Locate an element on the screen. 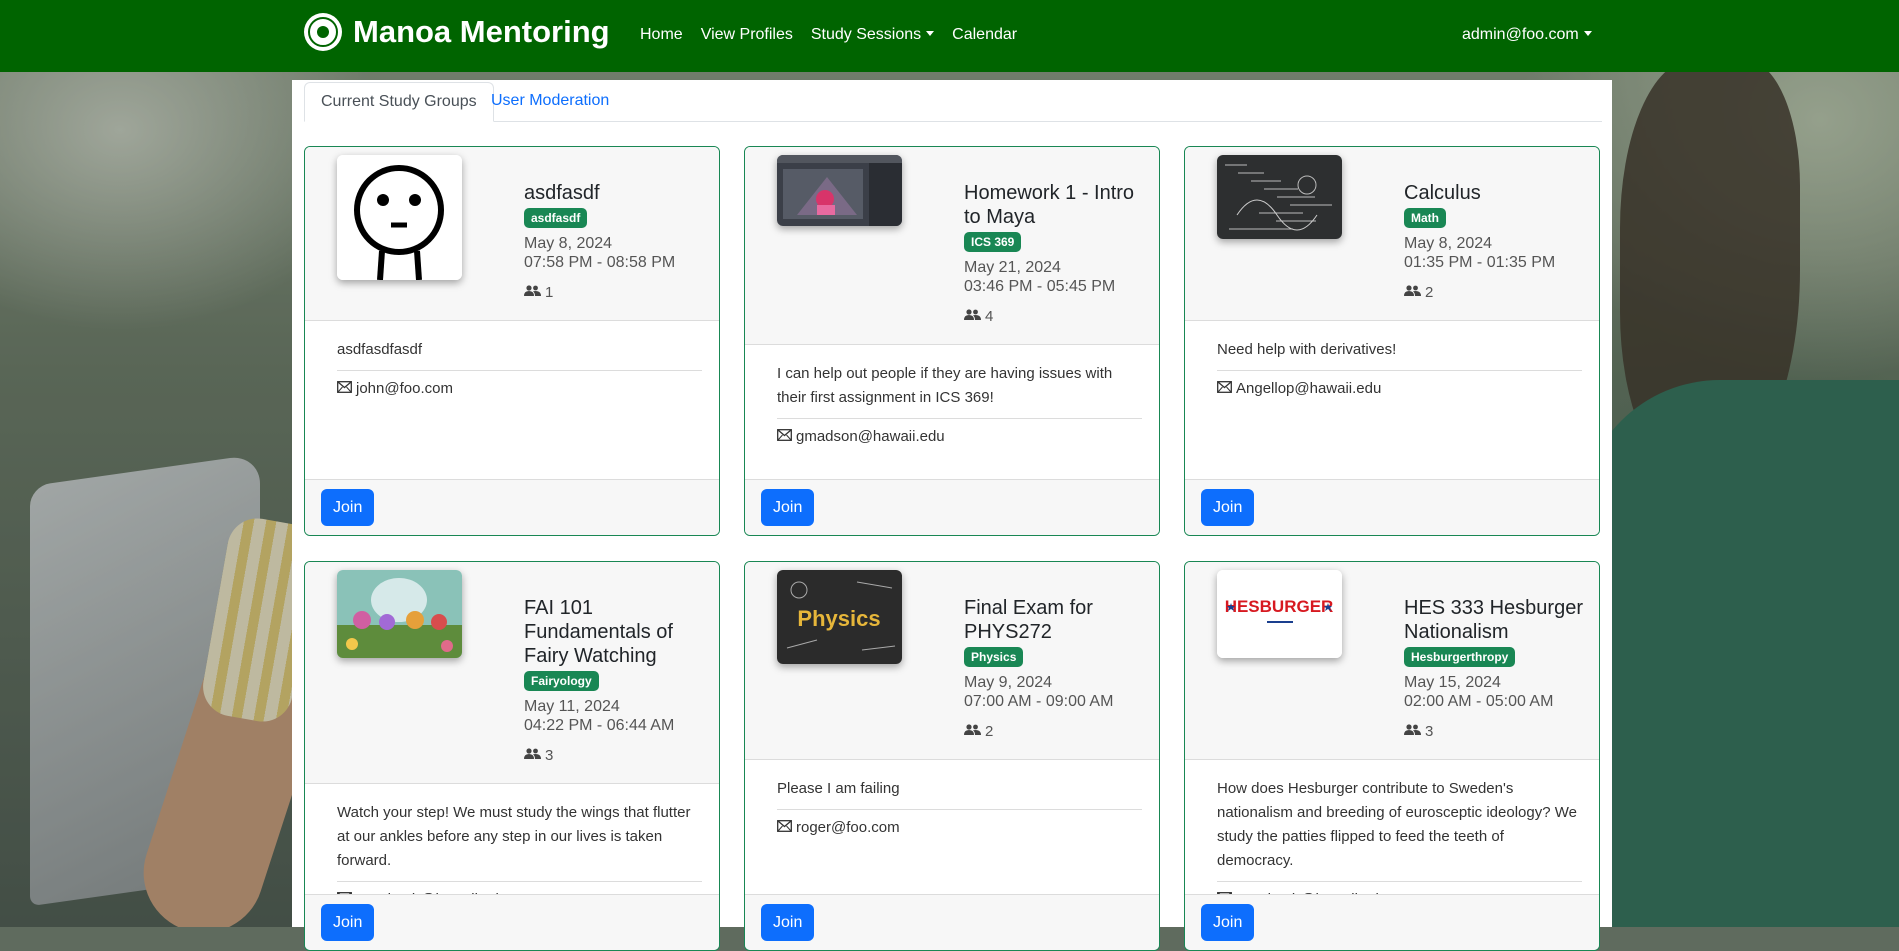 Image resolution: width=1899 pixels, height=951 pixels. nav-link-home: Home is located at coordinates (661, 35).